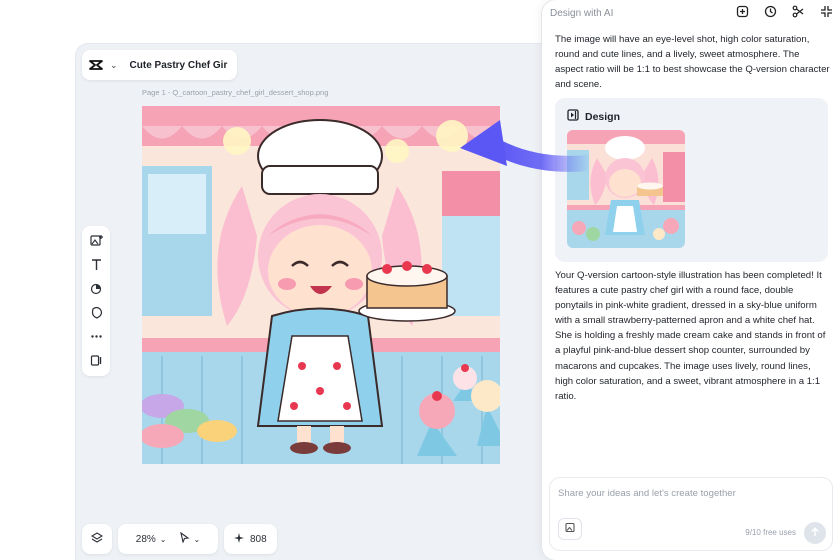  I want to click on new-chat-icon, so click(742, 14).